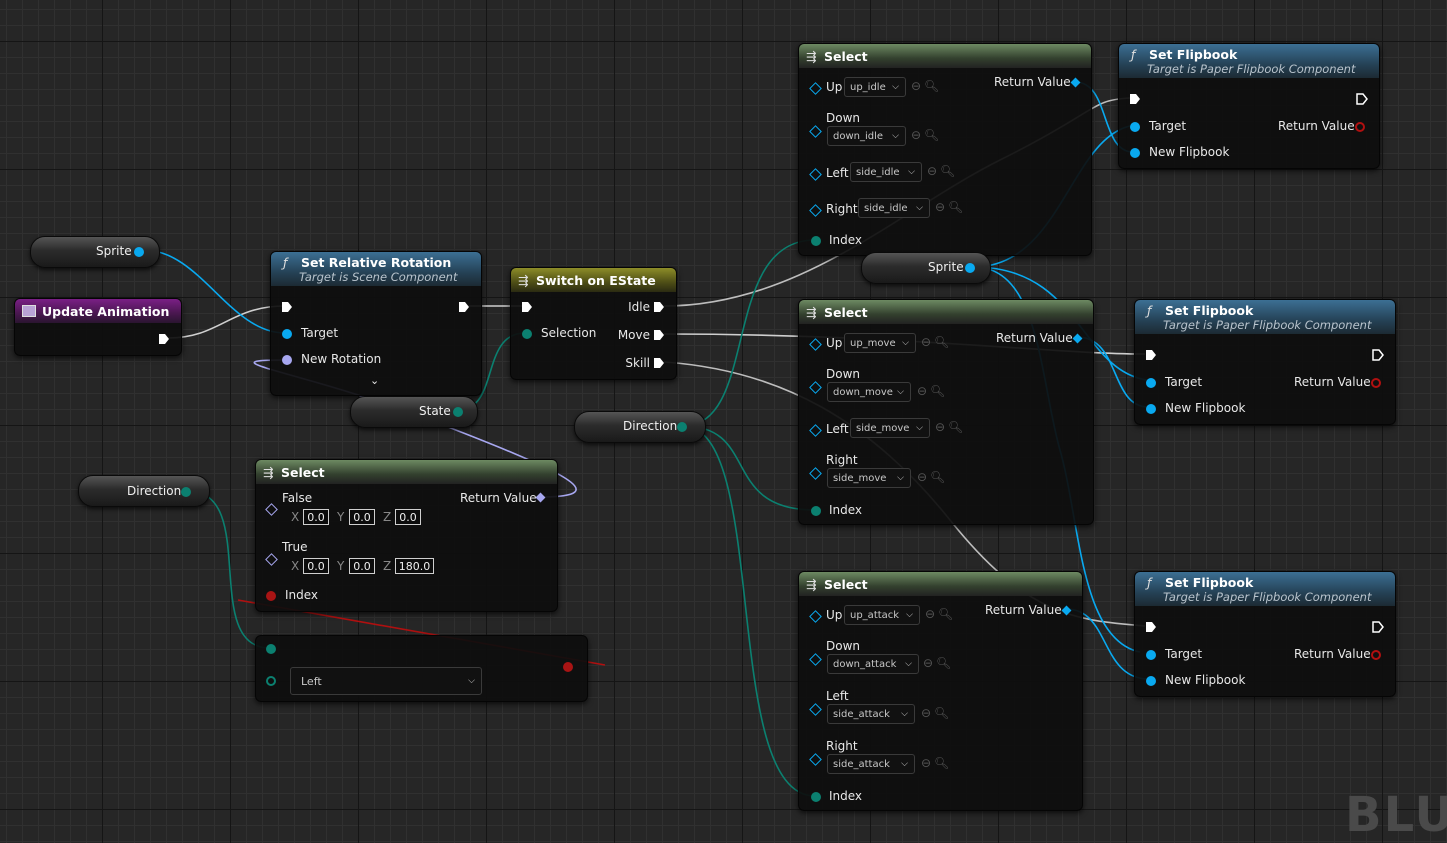 The height and width of the screenshot is (843, 1447). I want to click on right-value-dropdown: side_idle ⌵, so click(894, 208).